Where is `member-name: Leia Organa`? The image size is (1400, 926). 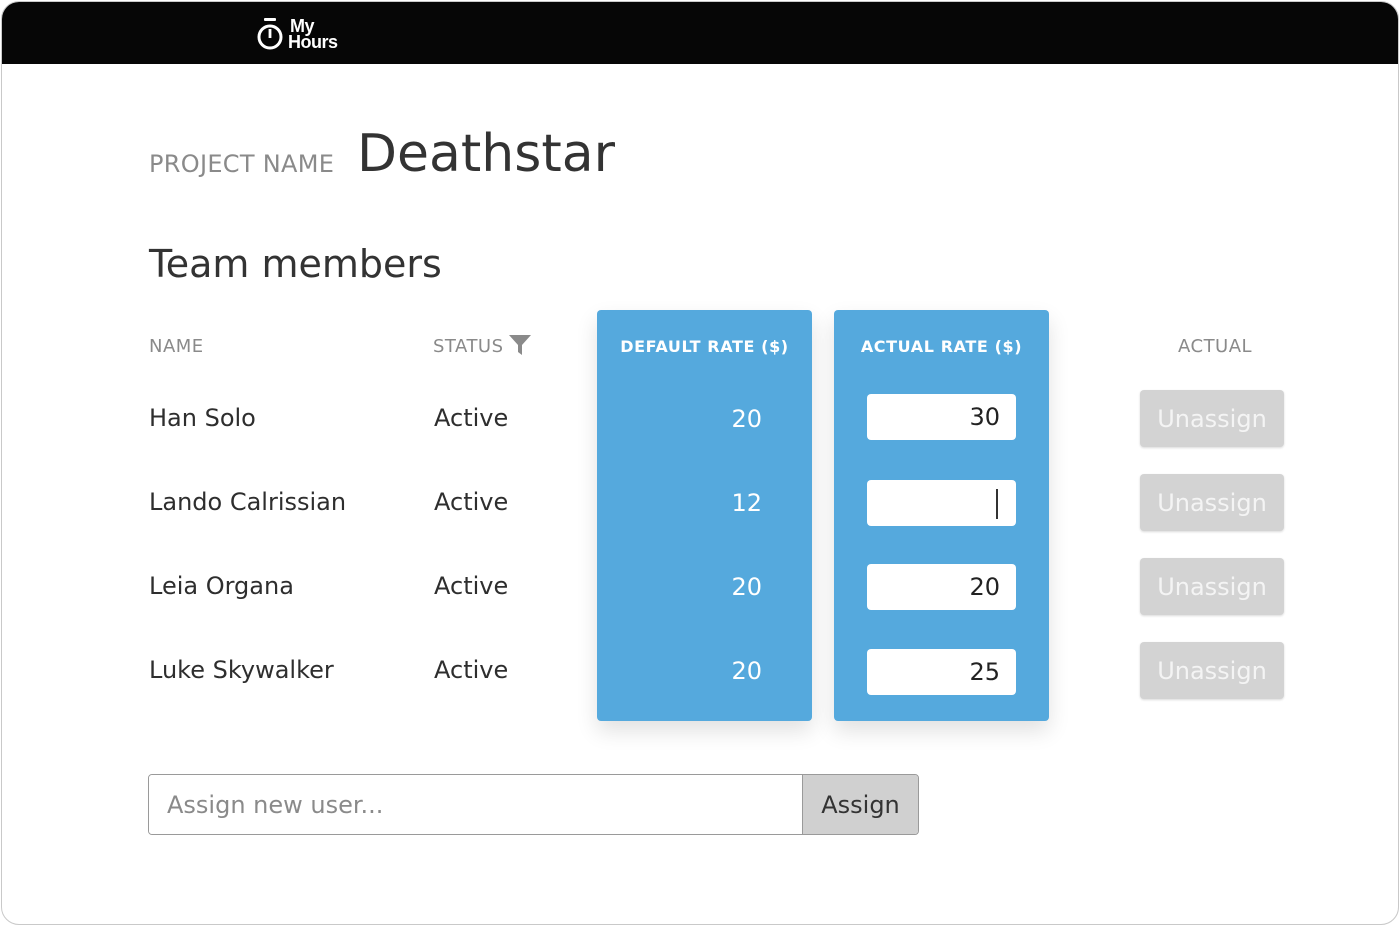
member-name: Leia Organa is located at coordinates (221, 586).